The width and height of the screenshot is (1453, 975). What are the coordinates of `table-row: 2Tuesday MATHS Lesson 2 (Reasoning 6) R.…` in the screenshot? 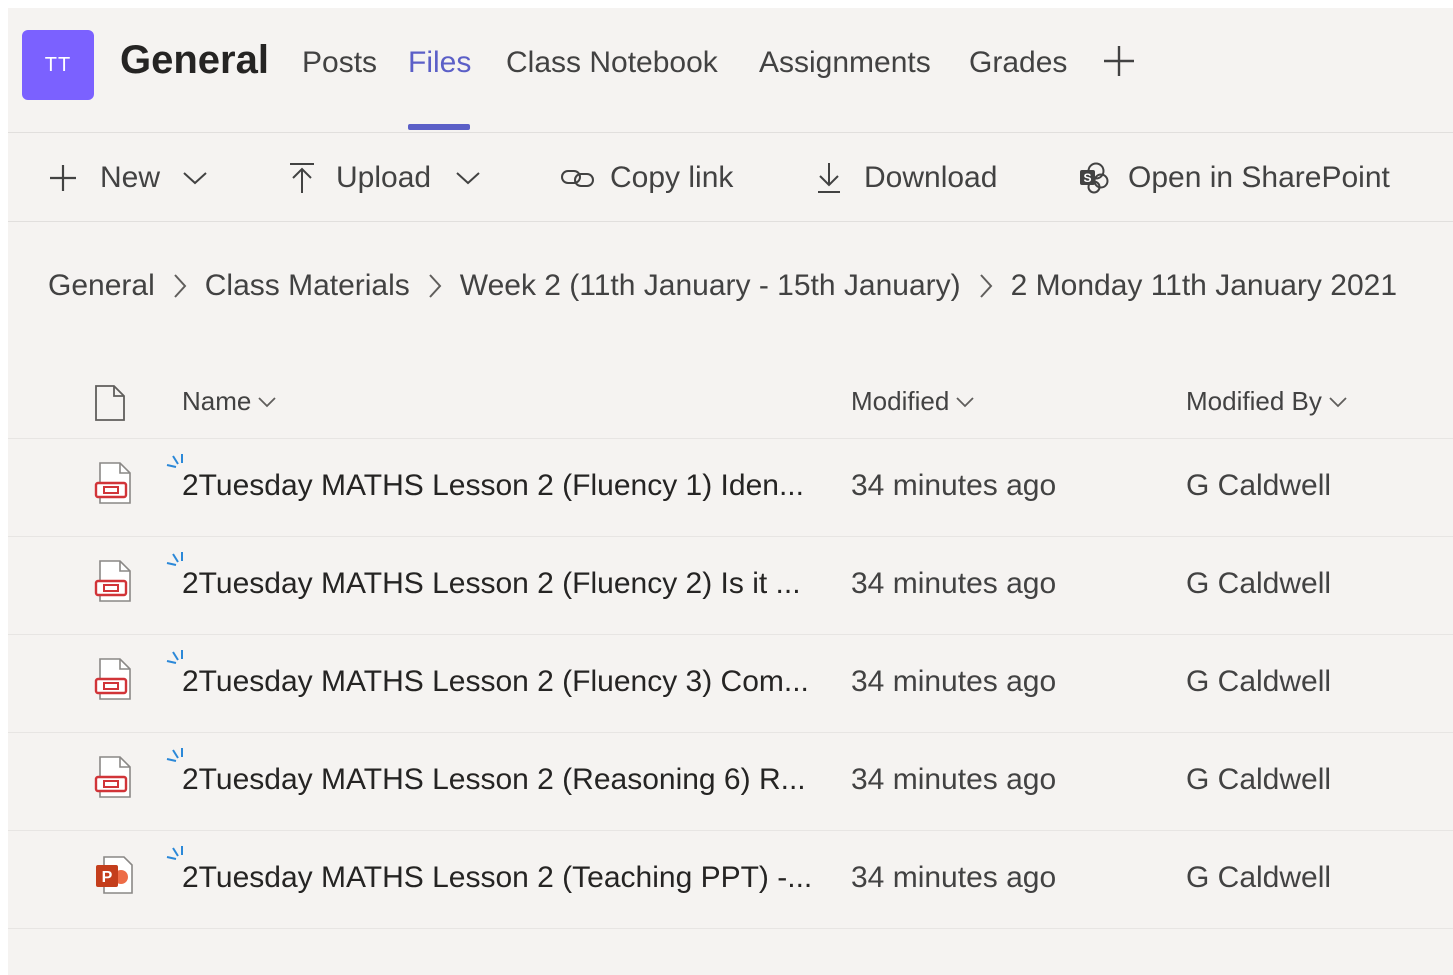 It's located at (730, 782).